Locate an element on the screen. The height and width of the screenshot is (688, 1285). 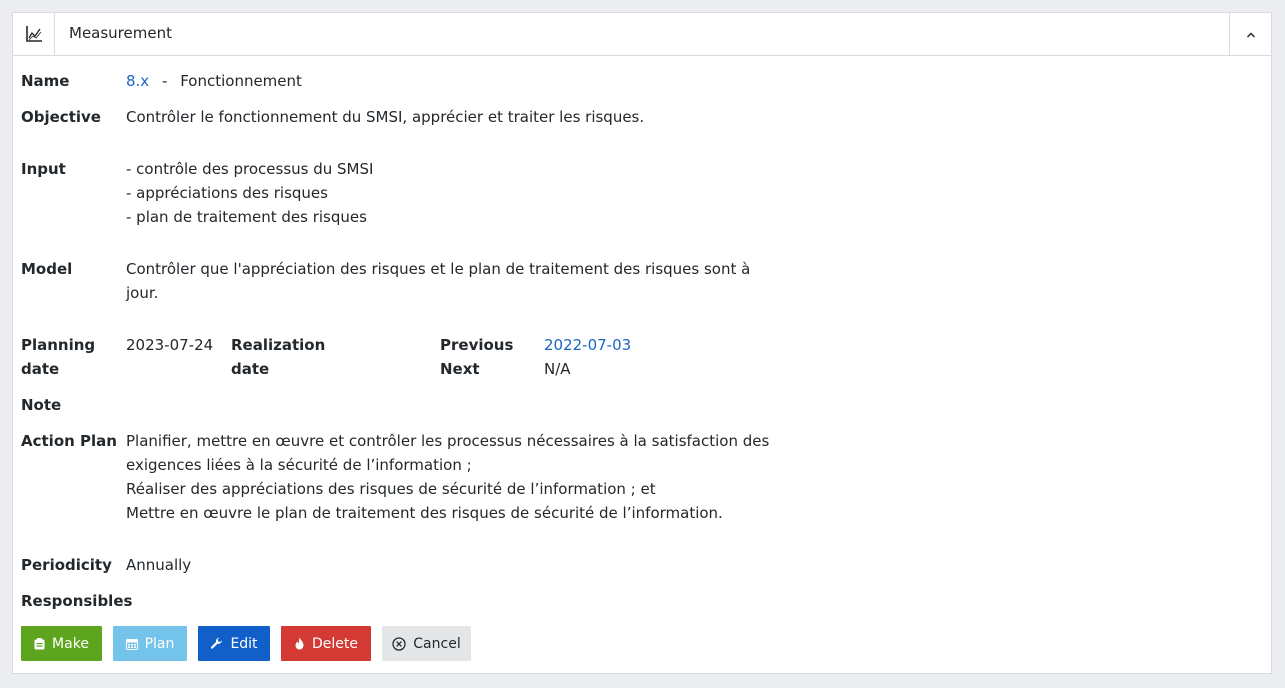
chevron-up-icon is located at coordinates (1251, 34).